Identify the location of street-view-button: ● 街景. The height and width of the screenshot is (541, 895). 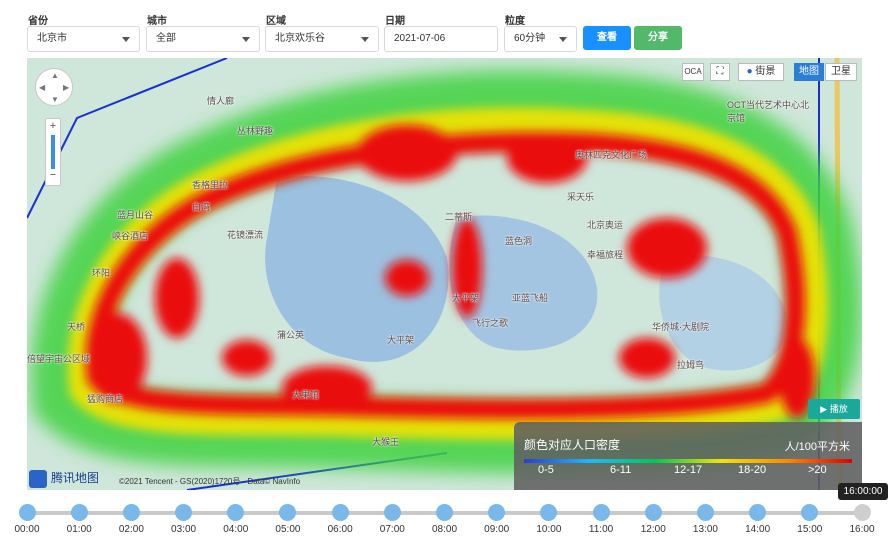
(761, 72).